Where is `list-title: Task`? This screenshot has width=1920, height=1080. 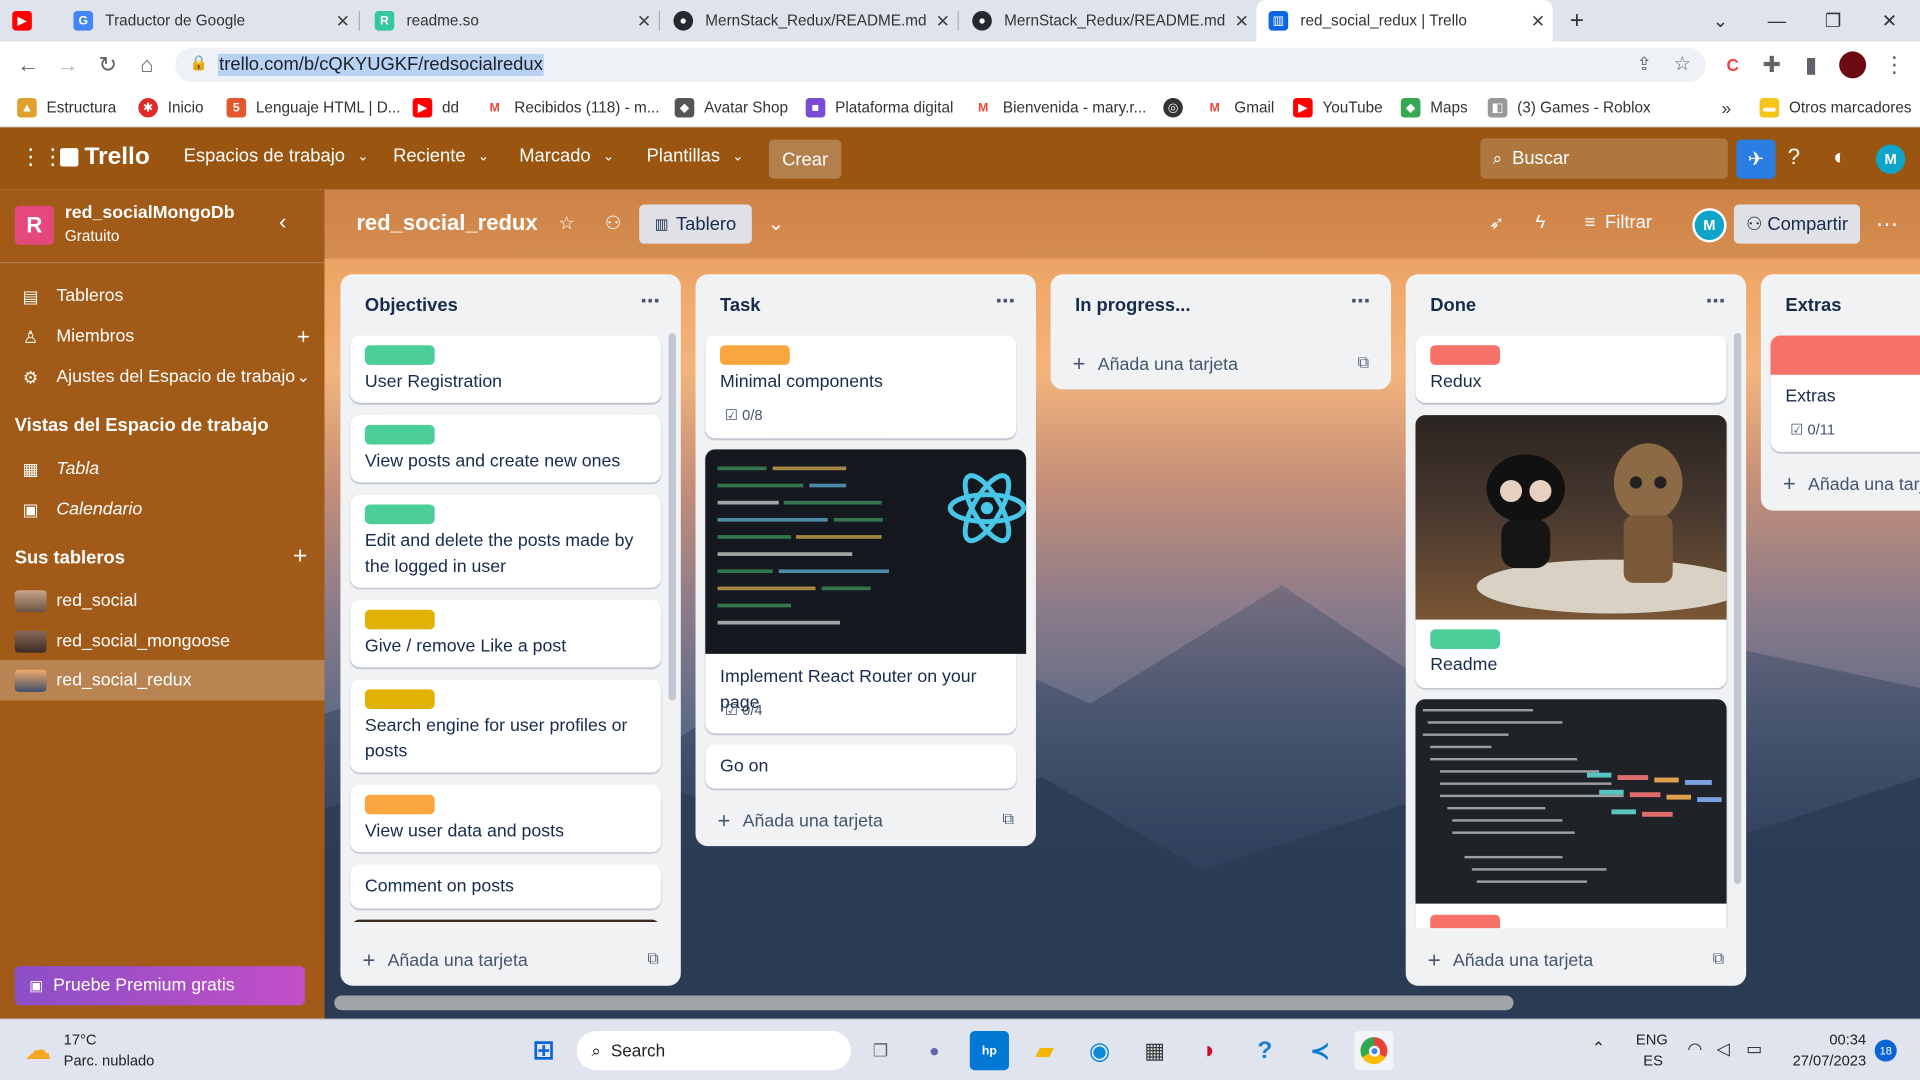
list-title: Task is located at coordinates (740, 305).